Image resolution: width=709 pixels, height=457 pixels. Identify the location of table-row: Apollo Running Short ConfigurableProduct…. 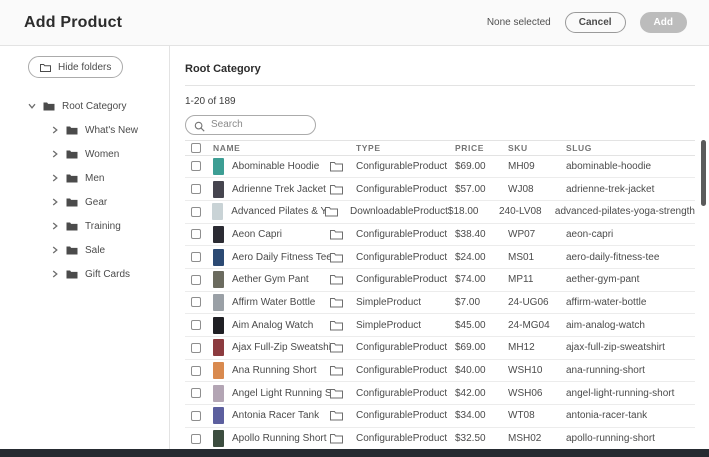
(440, 439).